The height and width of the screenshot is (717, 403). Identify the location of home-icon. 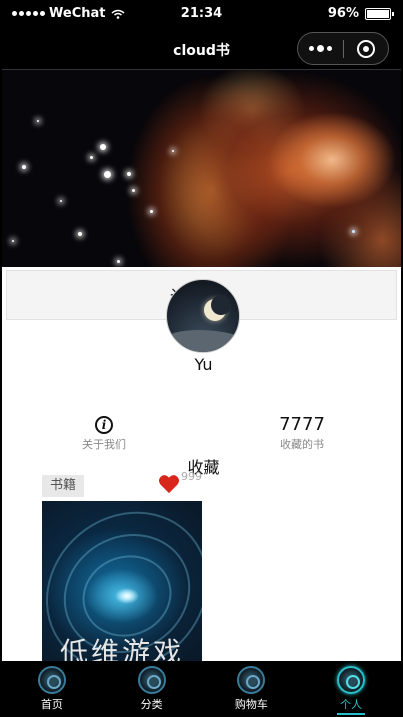
(51, 680).